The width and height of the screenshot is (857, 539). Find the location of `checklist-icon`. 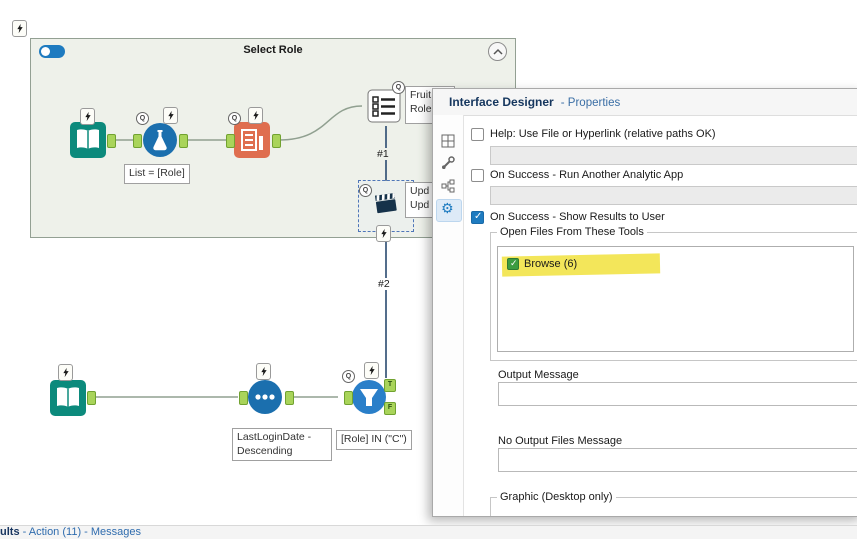

checklist-icon is located at coordinates (384, 106).